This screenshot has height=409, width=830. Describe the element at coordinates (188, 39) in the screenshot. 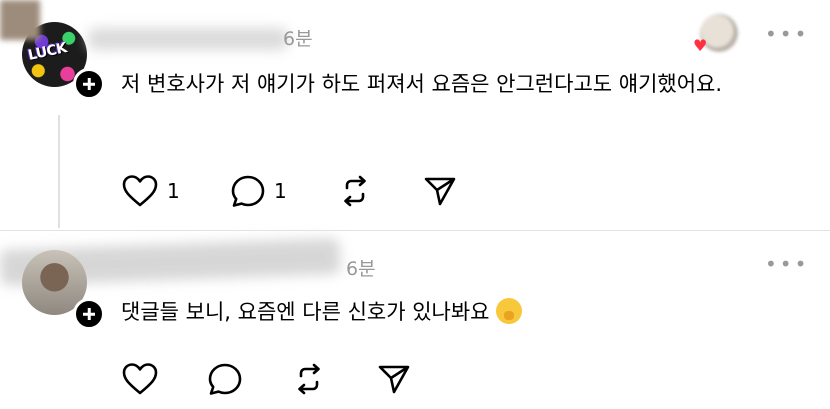

I see `username-redacted` at that location.